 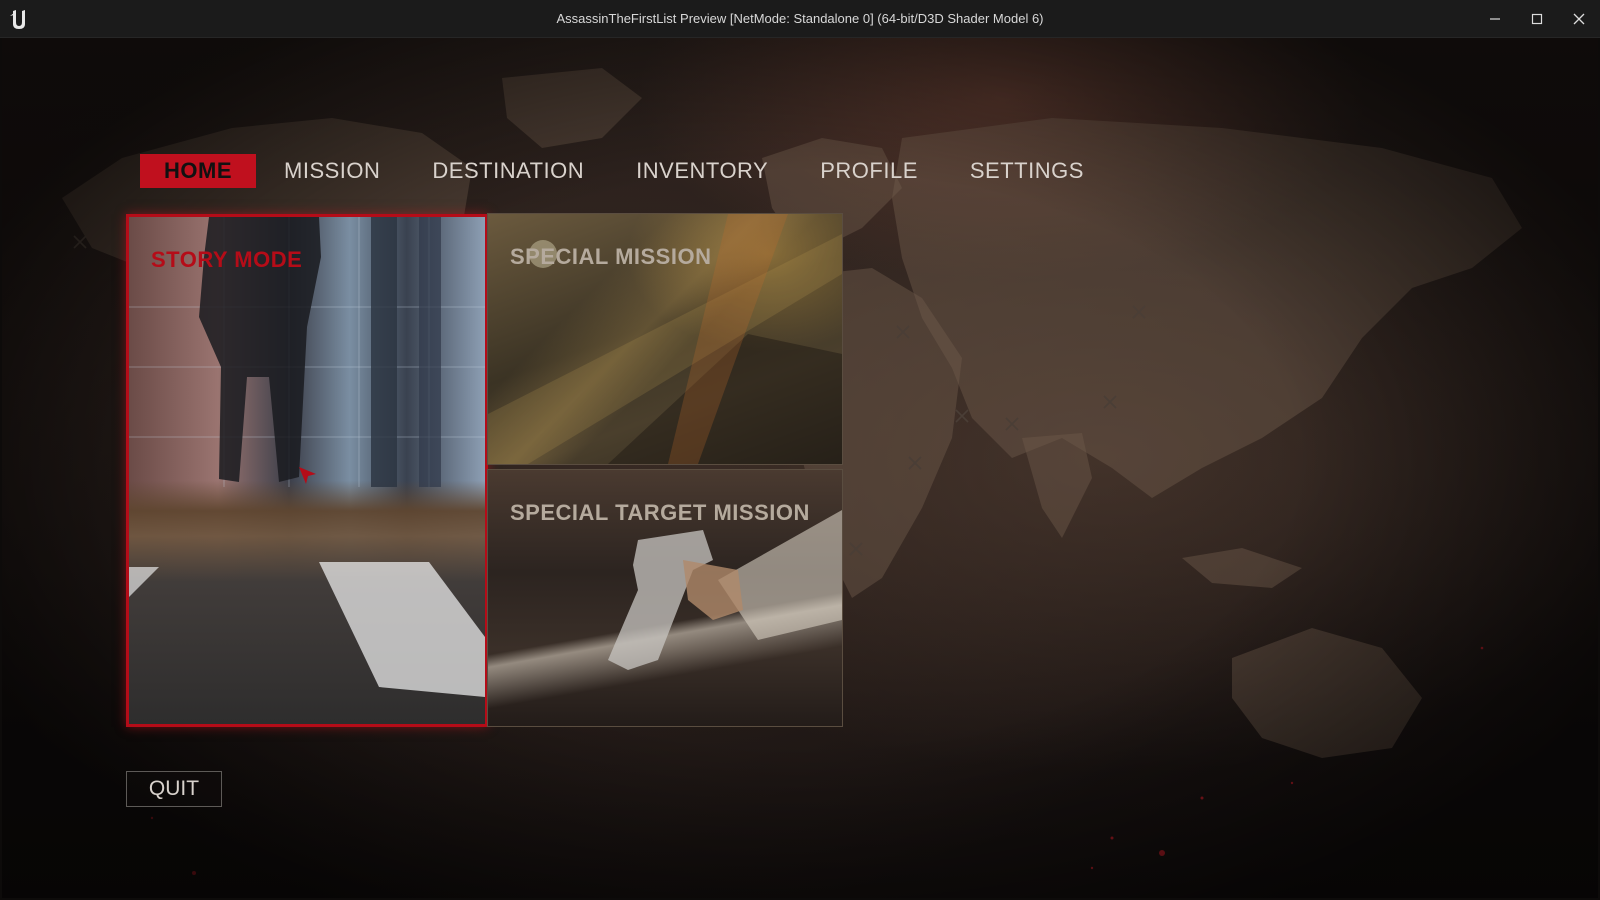 What do you see at coordinates (702, 171) in the screenshot?
I see `tab-inventory: INVENTORY` at bounding box center [702, 171].